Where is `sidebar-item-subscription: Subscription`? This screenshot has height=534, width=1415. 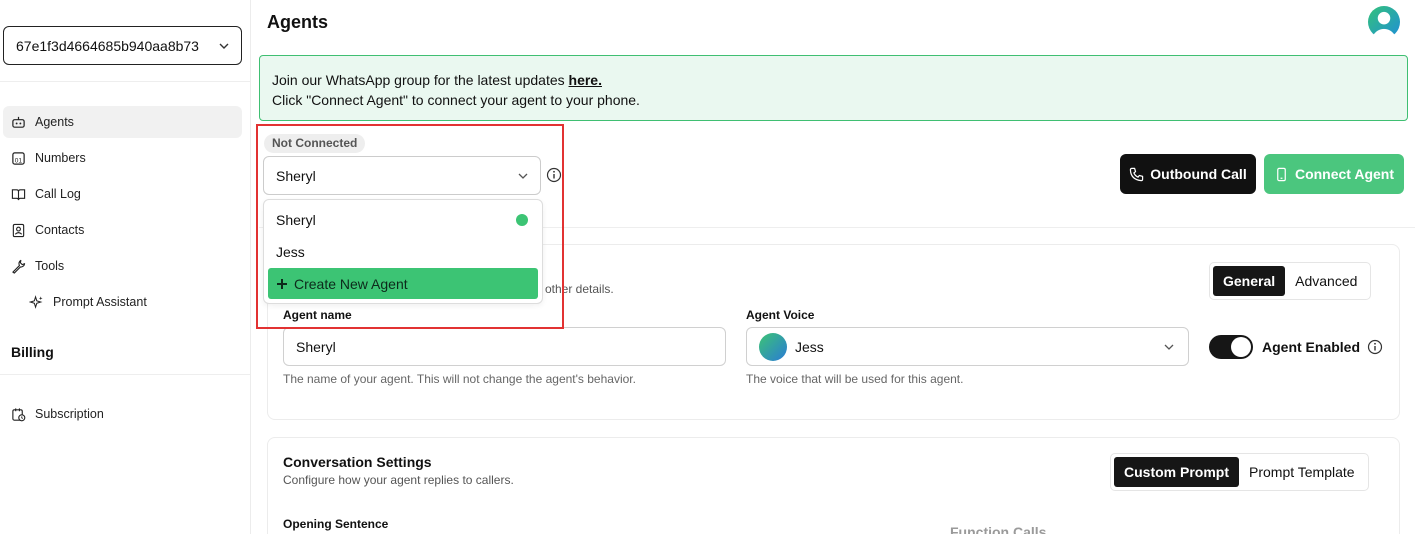 sidebar-item-subscription: Subscription is located at coordinates (122, 414).